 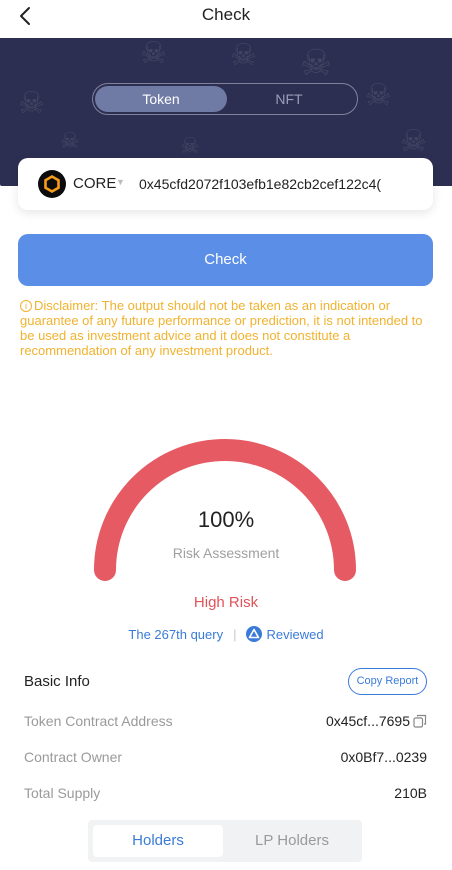 What do you see at coordinates (52, 184) in the screenshot?
I see `core-chain-icon` at bounding box center [52, 184].